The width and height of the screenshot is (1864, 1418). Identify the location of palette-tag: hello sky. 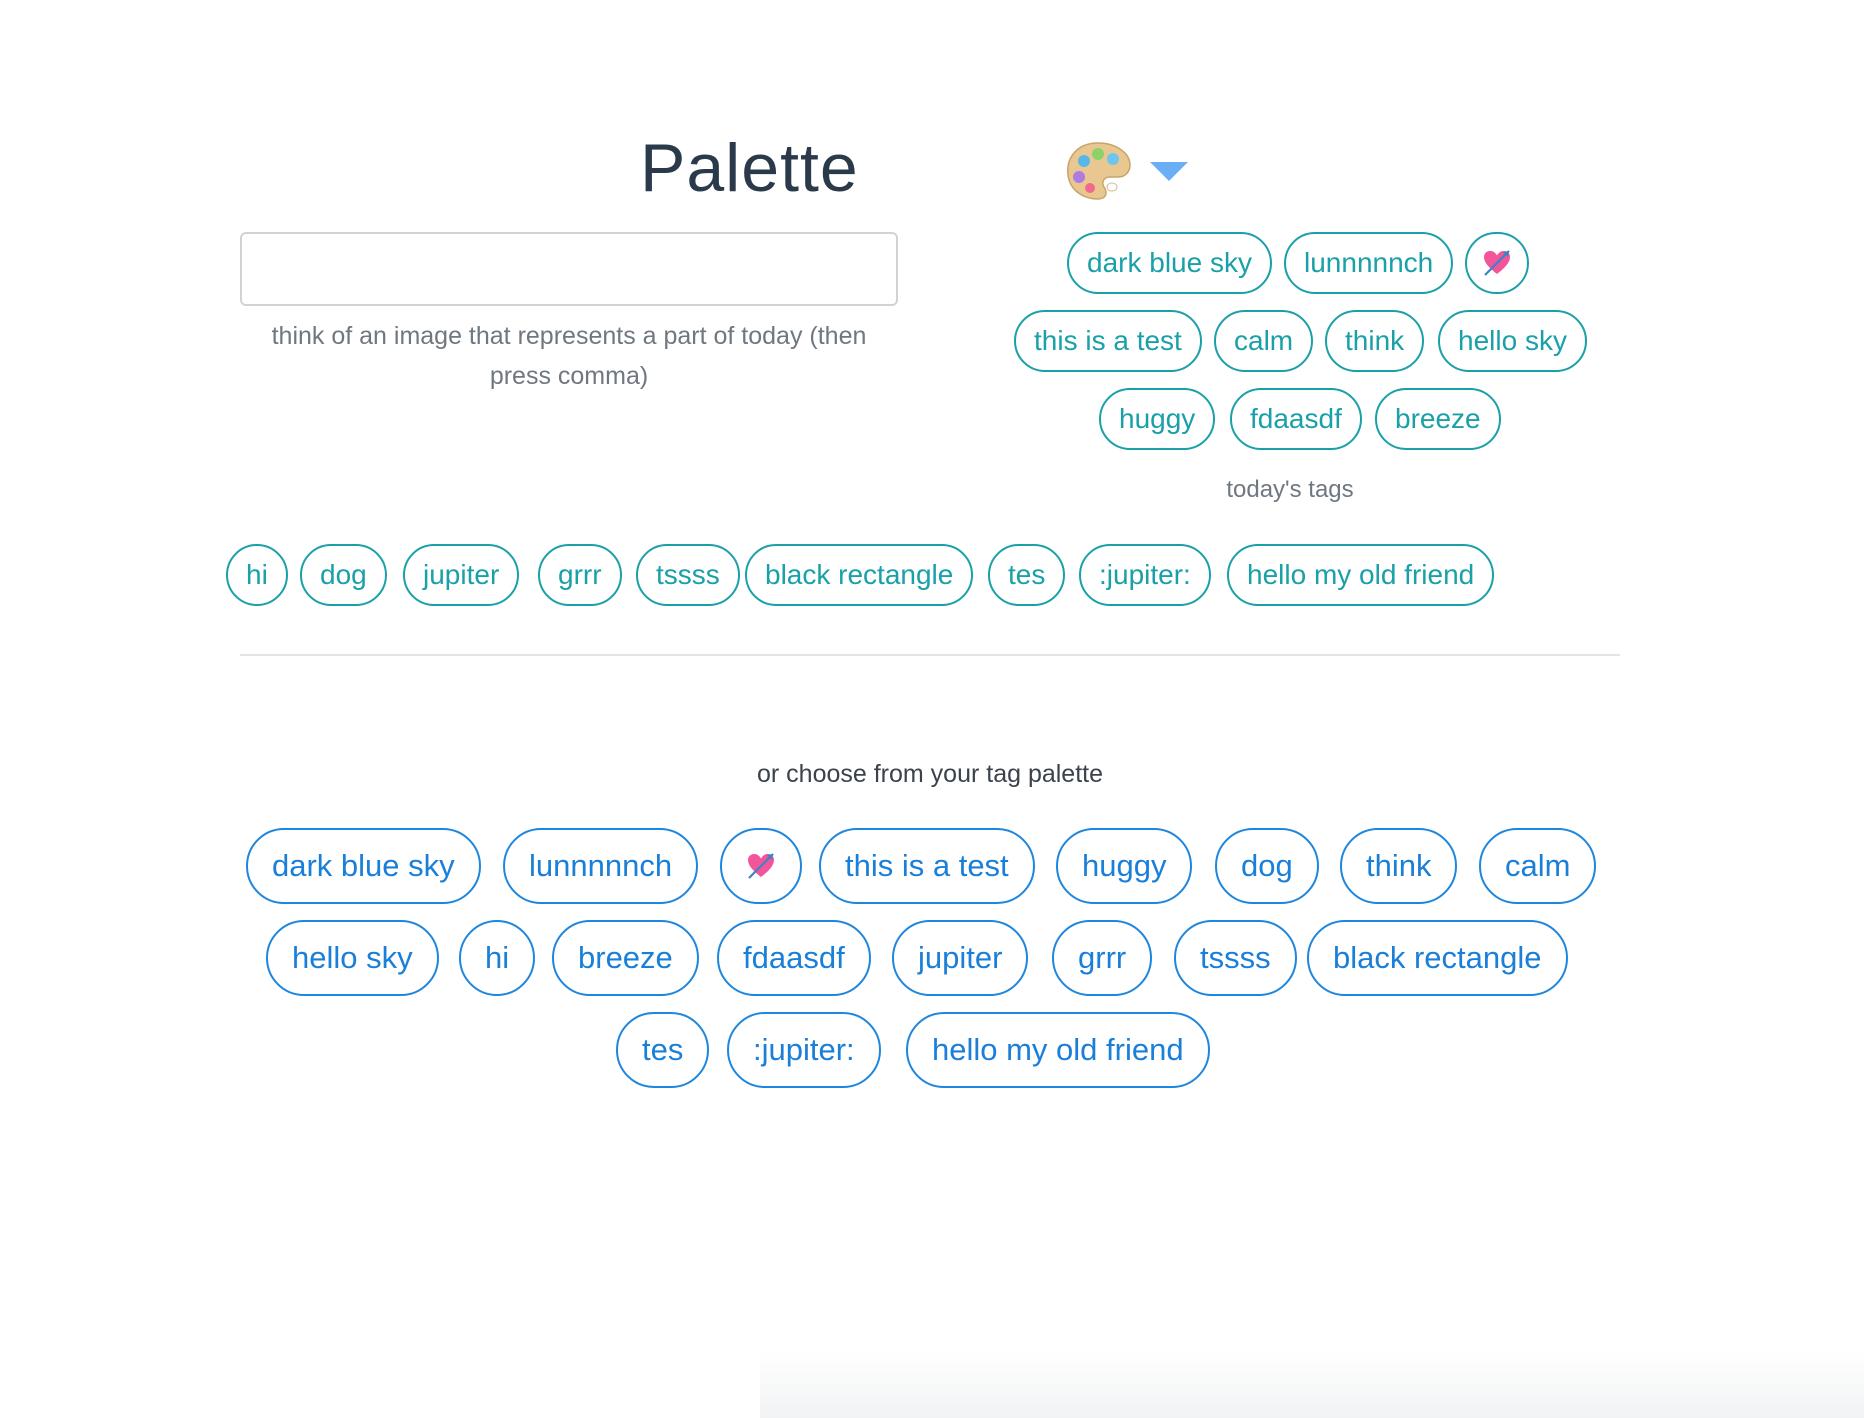
(352, 958).